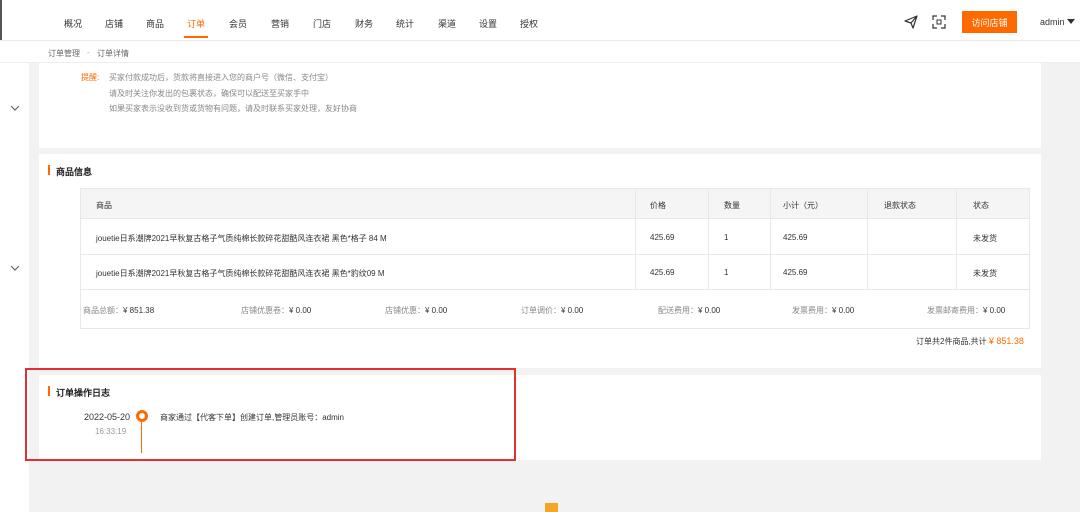 The width and height of the screenshot is (1080, 512). I want to click on goods-section-title: 商品信息, so click(74, 172).